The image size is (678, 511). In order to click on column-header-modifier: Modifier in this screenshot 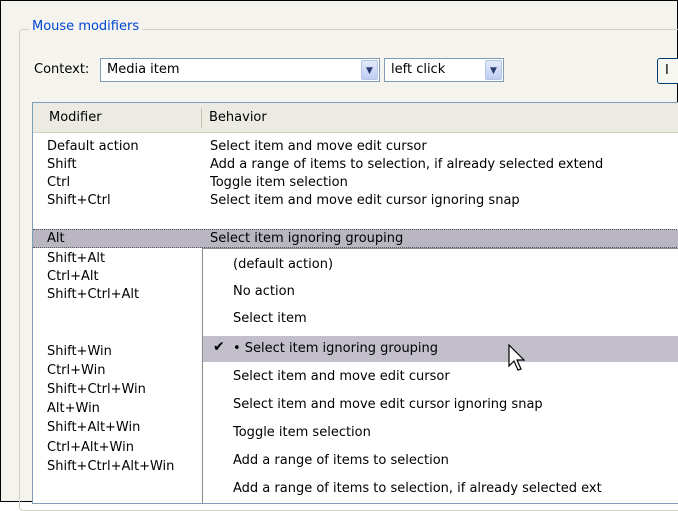, I will do `click(75, 117)`.